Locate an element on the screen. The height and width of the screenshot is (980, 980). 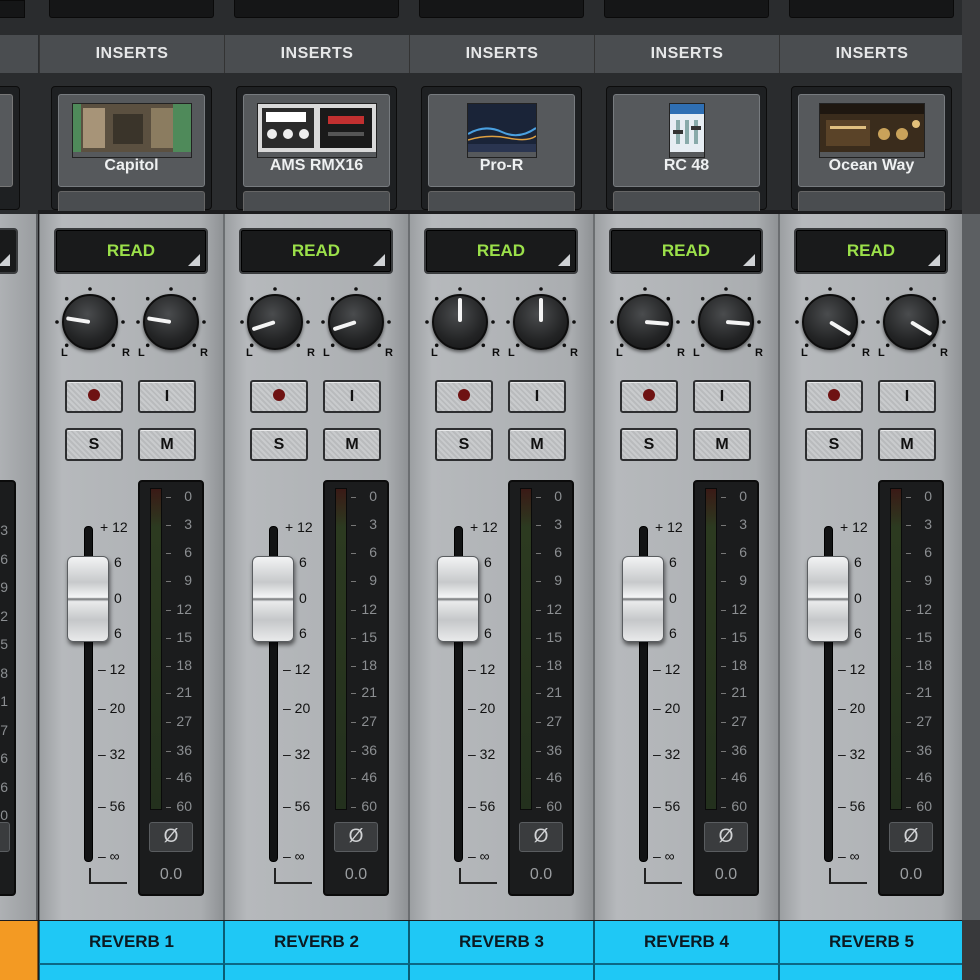
partial-insert-frame is located at coordinates (10, 148).